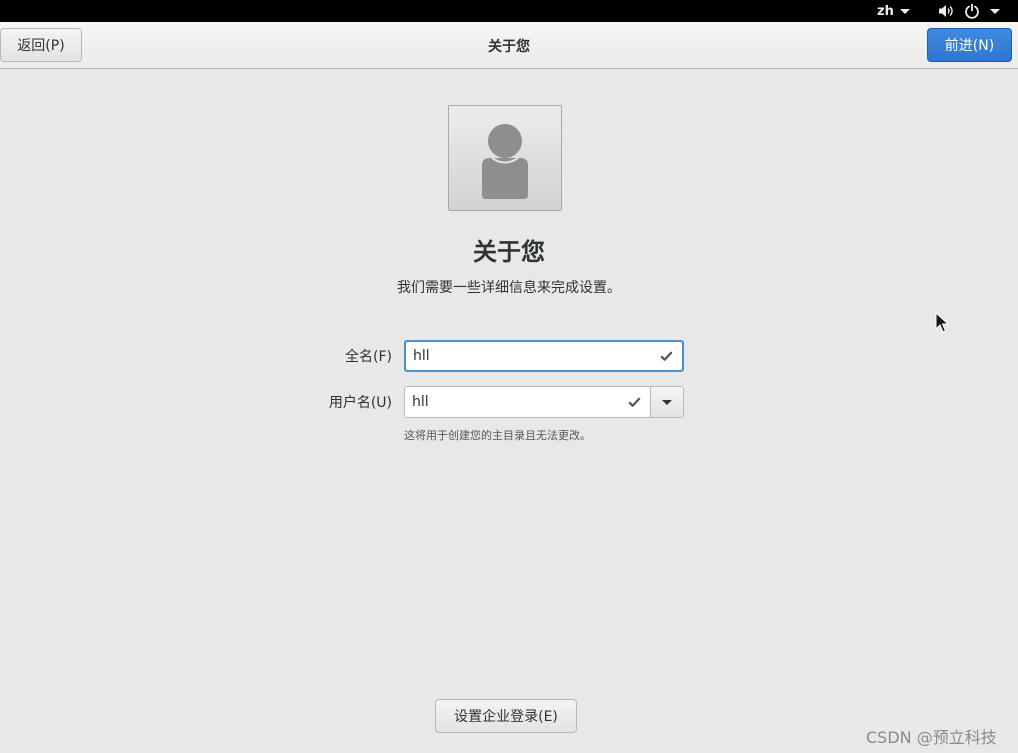  I want to click on top-system-bar: zh, so click(509, 11).